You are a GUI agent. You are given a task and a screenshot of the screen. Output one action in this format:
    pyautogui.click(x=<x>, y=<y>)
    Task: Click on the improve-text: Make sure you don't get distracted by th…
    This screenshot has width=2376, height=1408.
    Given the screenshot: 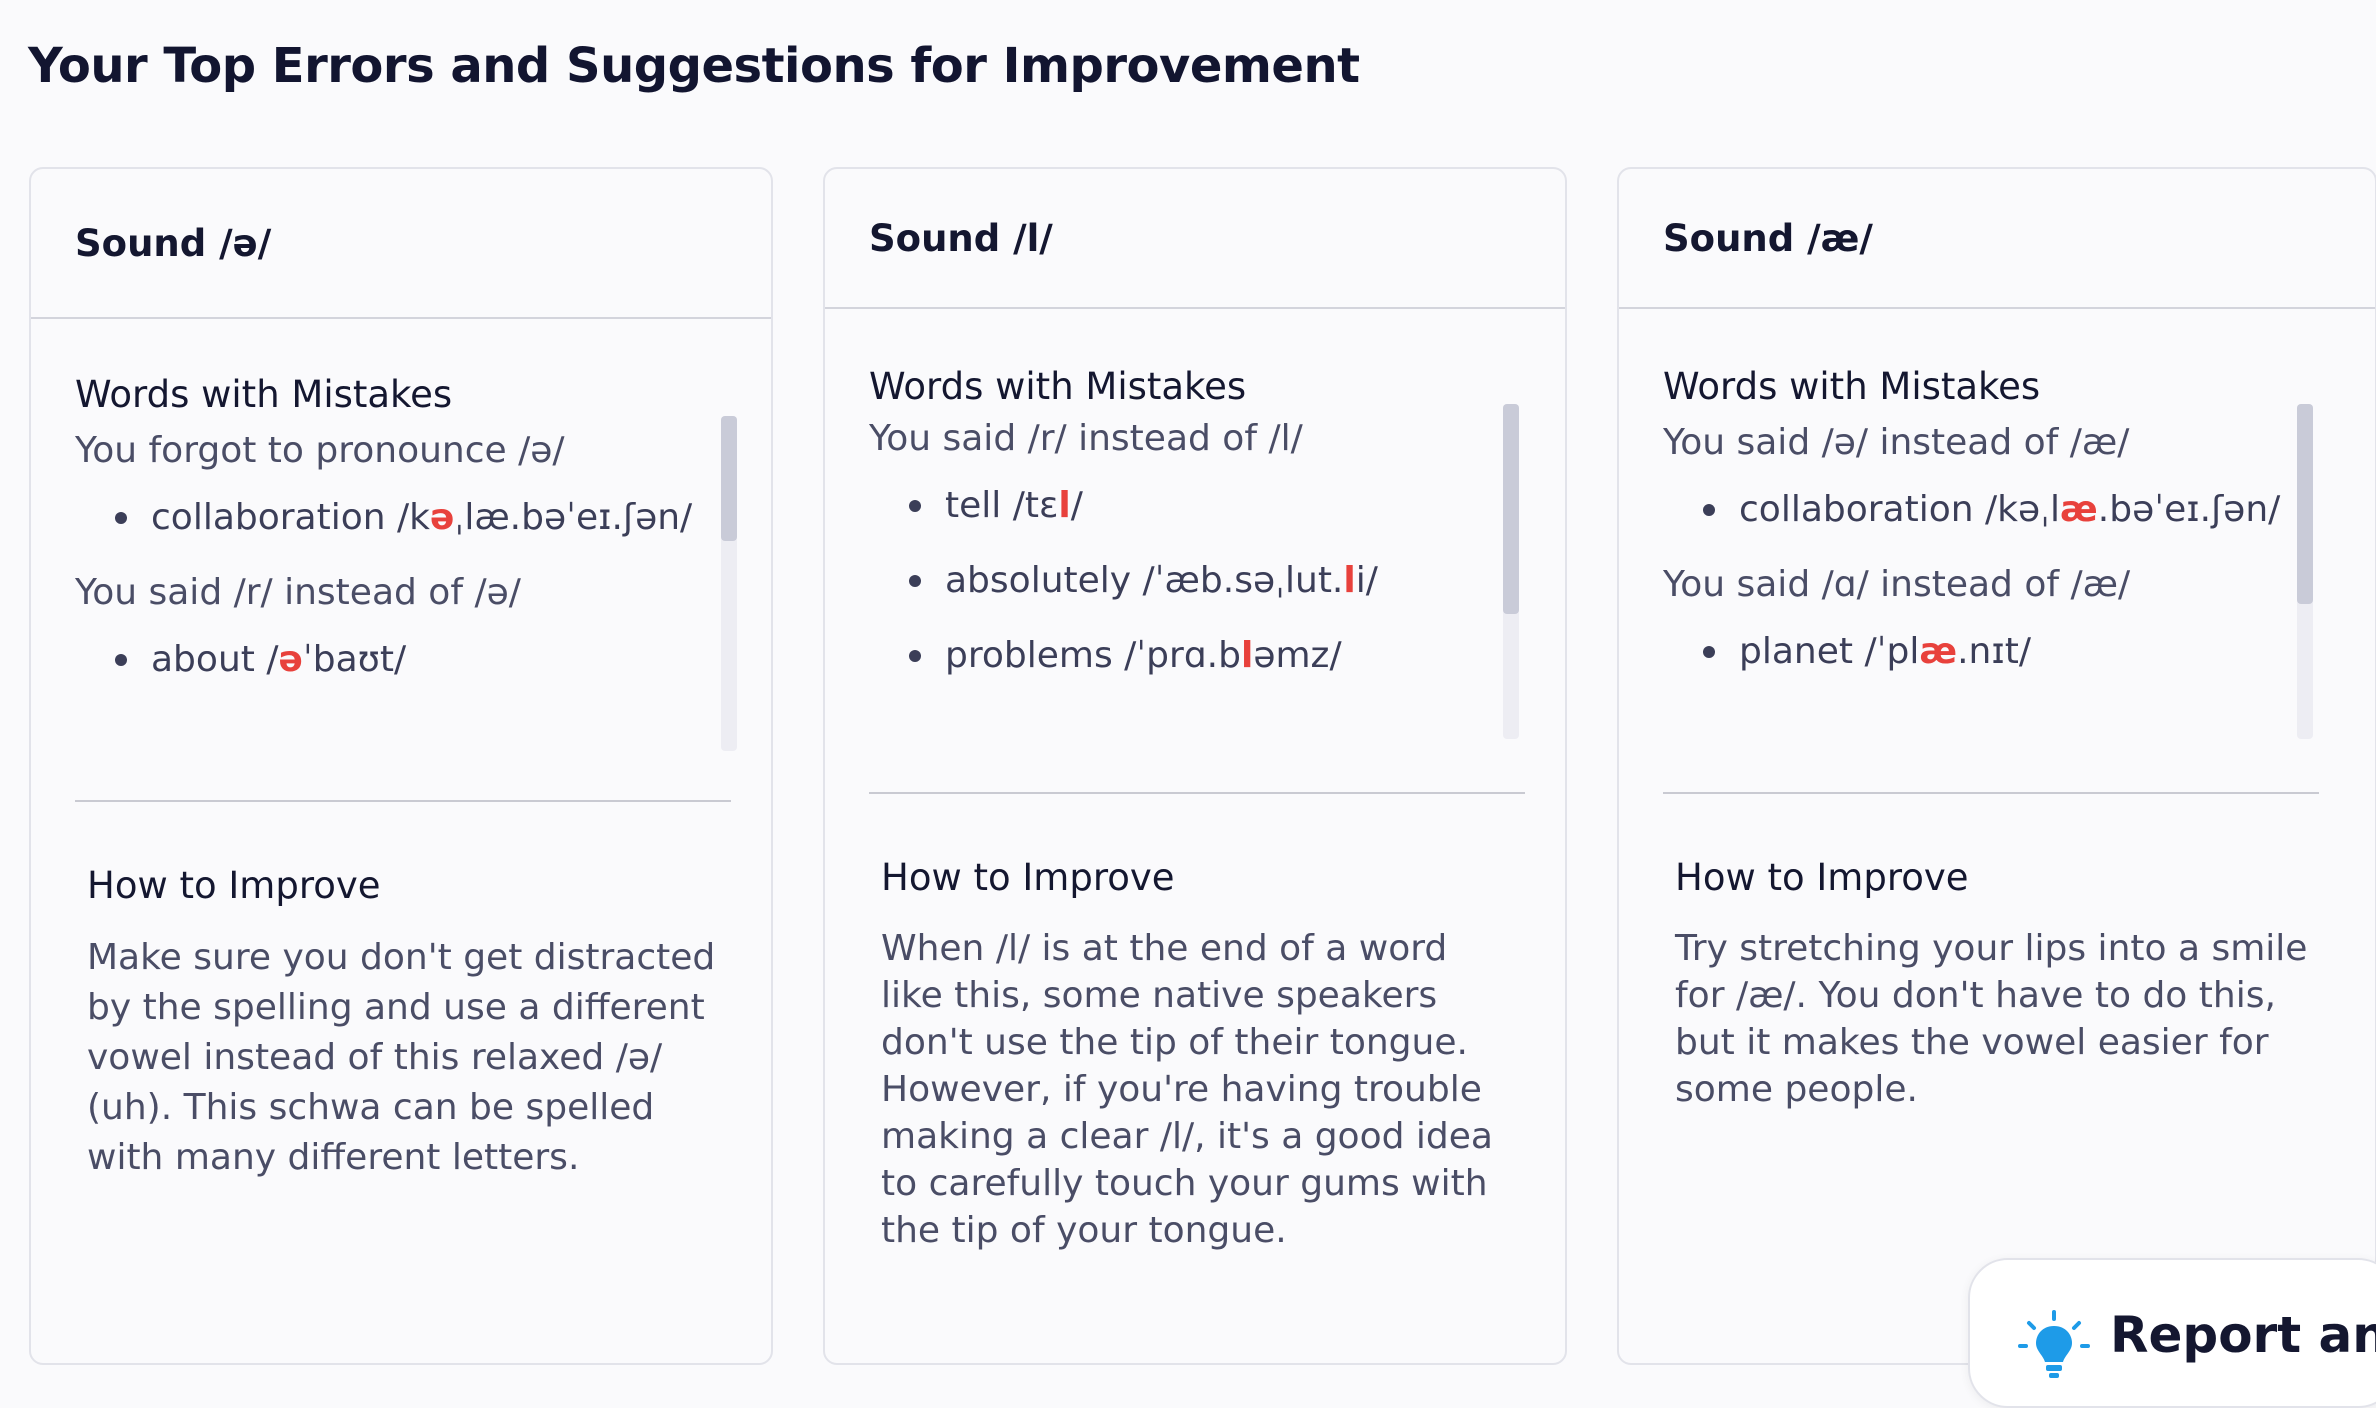 What is the action you would take?
    pyautogui.click(x=401, y=1057)
    